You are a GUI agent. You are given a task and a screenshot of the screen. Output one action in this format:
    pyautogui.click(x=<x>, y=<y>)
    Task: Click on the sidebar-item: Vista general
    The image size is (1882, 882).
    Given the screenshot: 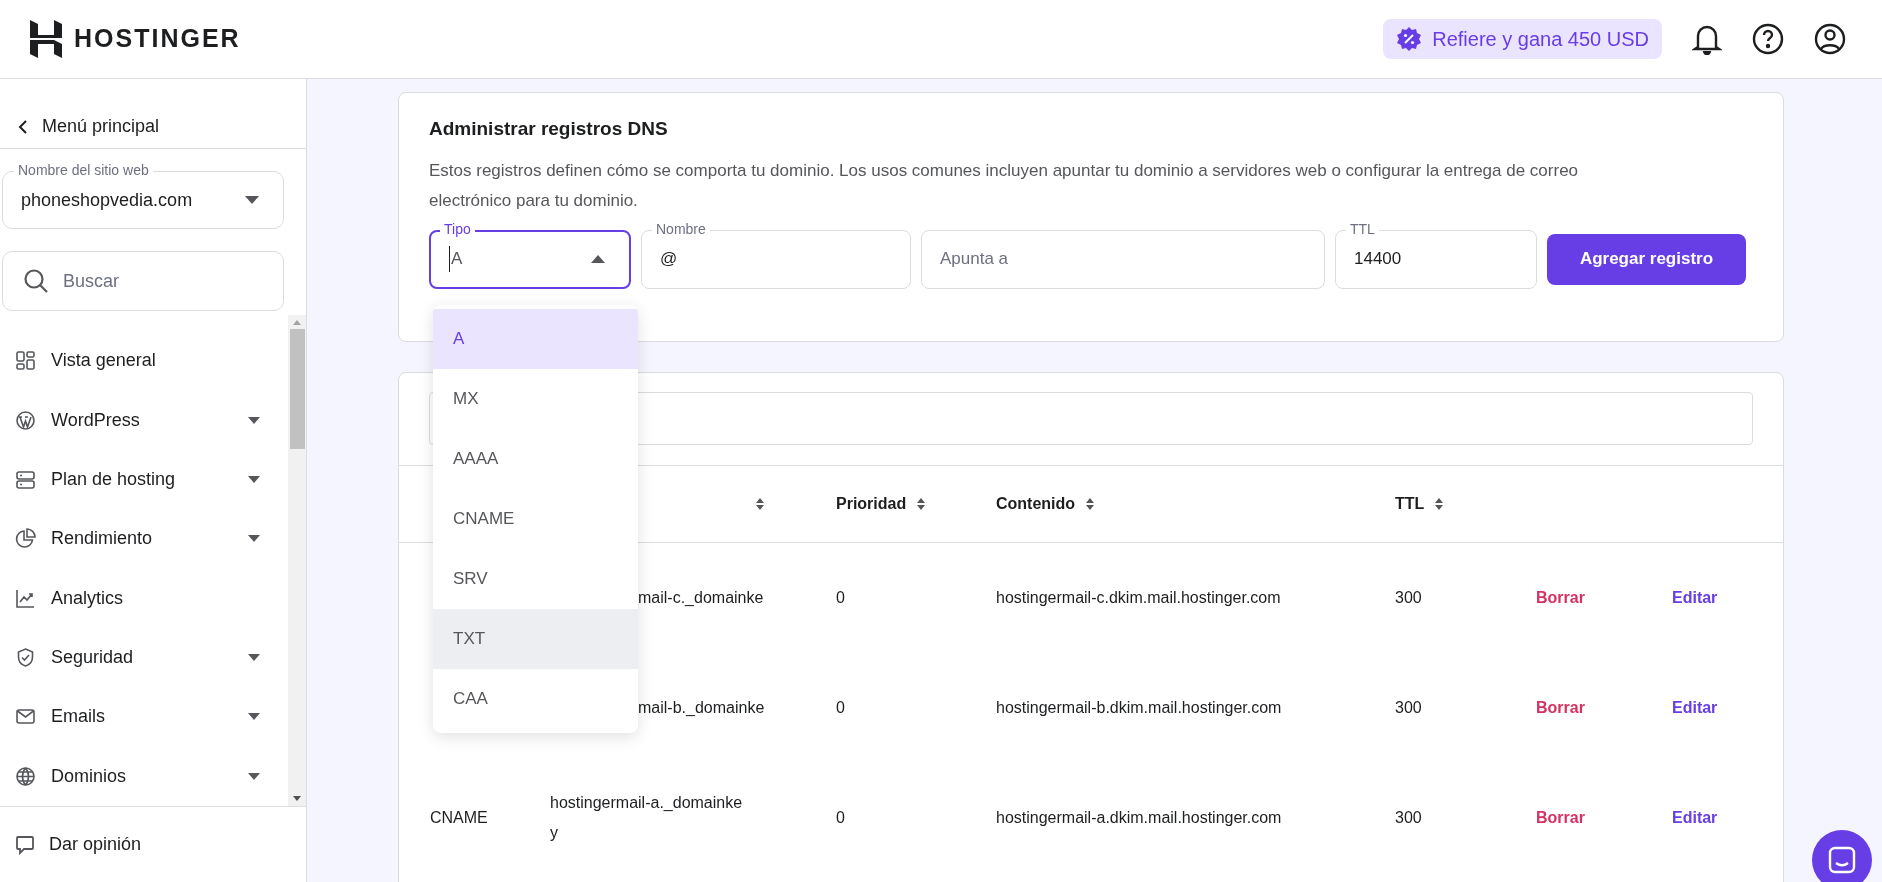 What is the action you would take?
    pyautogui.click(x=144, y=361)
    